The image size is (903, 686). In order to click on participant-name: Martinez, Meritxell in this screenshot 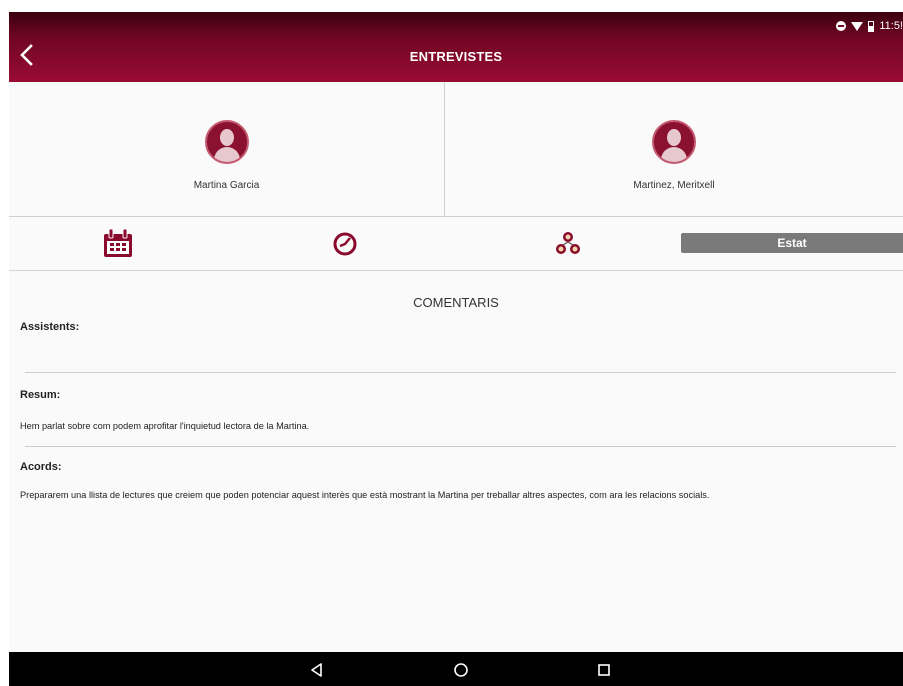, I will do `click(674, 185)`.